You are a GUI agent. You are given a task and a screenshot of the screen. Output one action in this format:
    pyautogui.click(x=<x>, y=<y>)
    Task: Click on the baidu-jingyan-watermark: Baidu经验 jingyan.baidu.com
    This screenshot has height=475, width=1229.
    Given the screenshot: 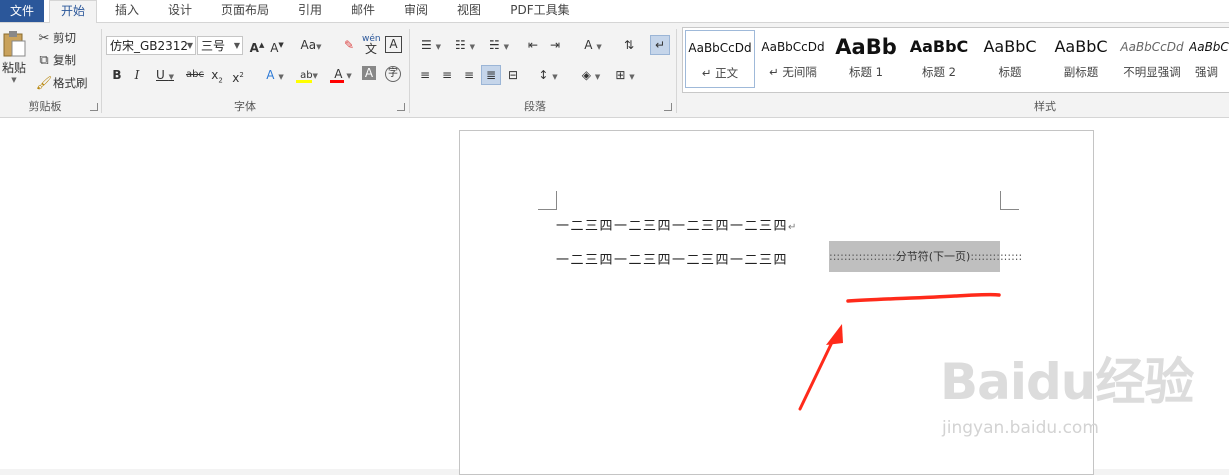 What is the action you would take?
    pyautogui.click(x=1080, y=397)
    